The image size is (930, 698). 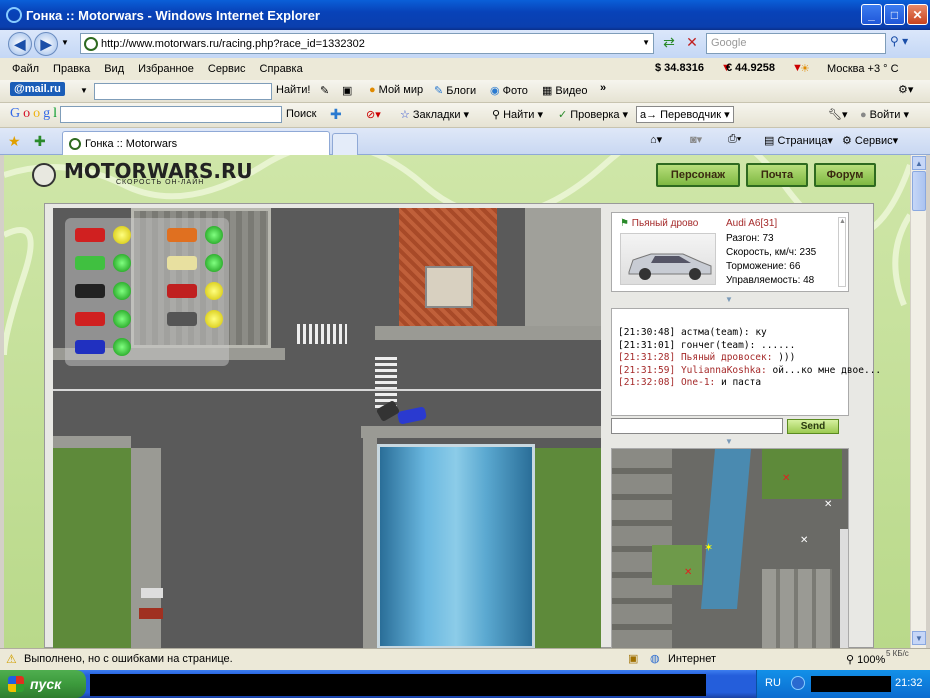 I want to click on racer-car-blue, so click(x=90, y=347).